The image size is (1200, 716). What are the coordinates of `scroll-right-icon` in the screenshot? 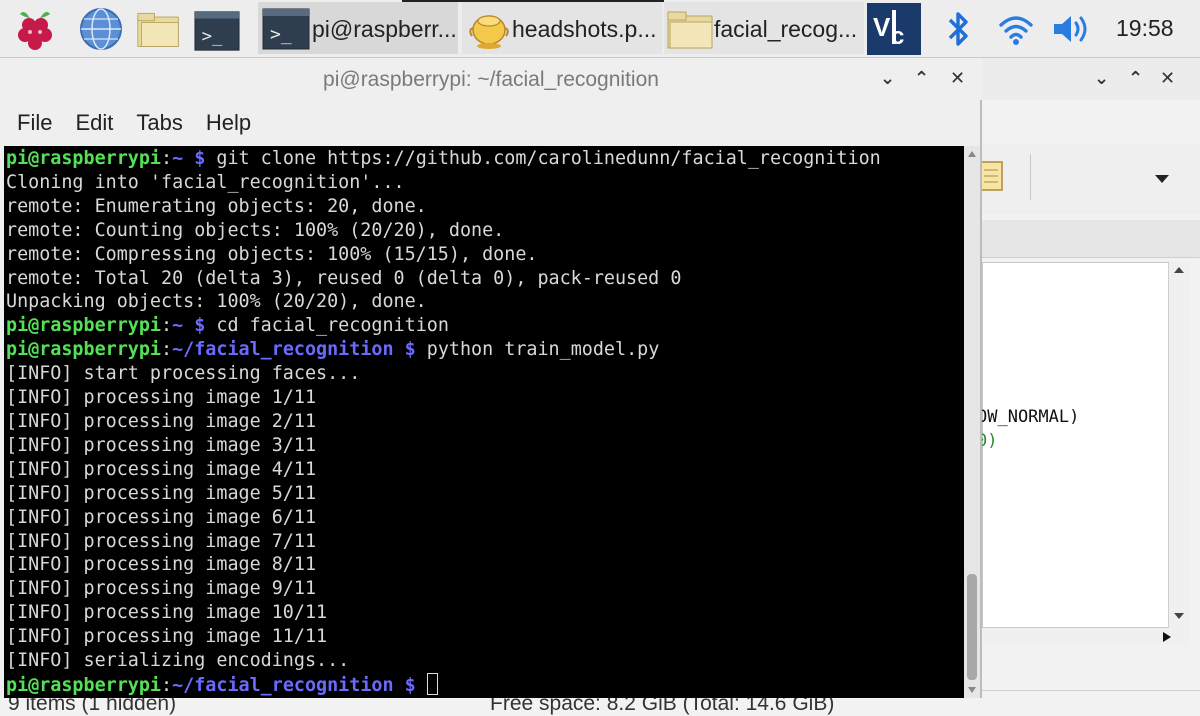 It's located at (1167, 637).